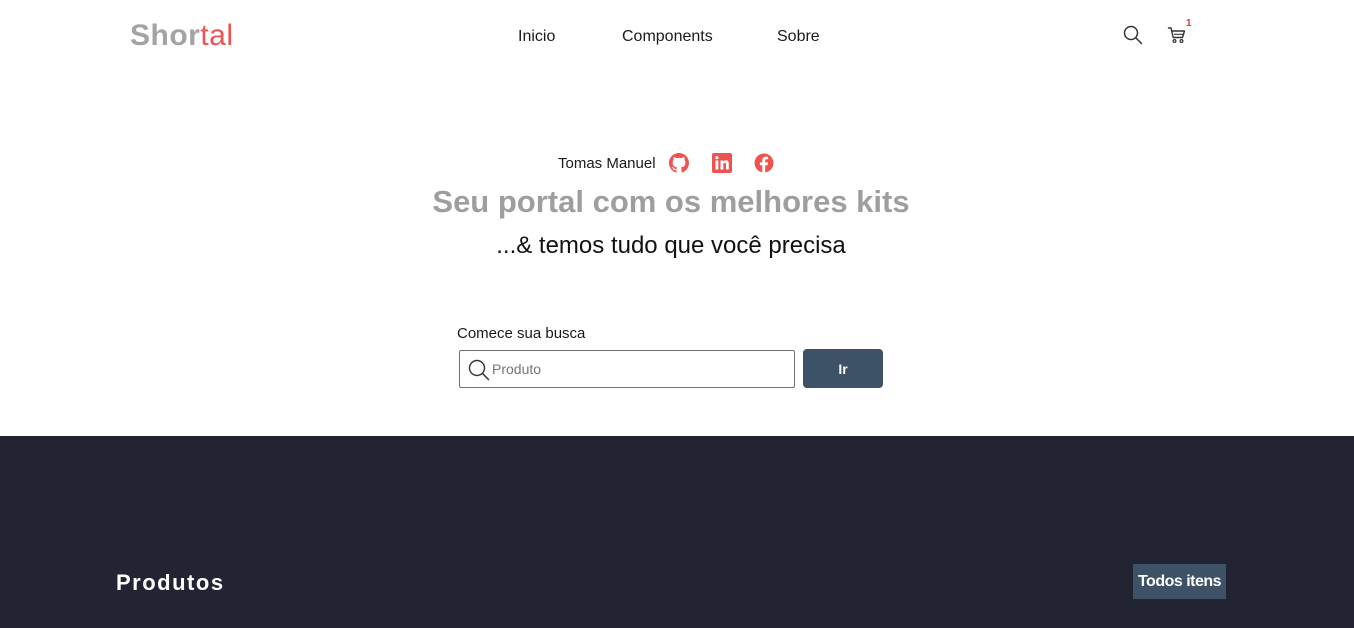 Image resolution: width=1354 pixels, height=628 pixels. I want to click on all-items-button: Todos itens, so click(1179, 581).